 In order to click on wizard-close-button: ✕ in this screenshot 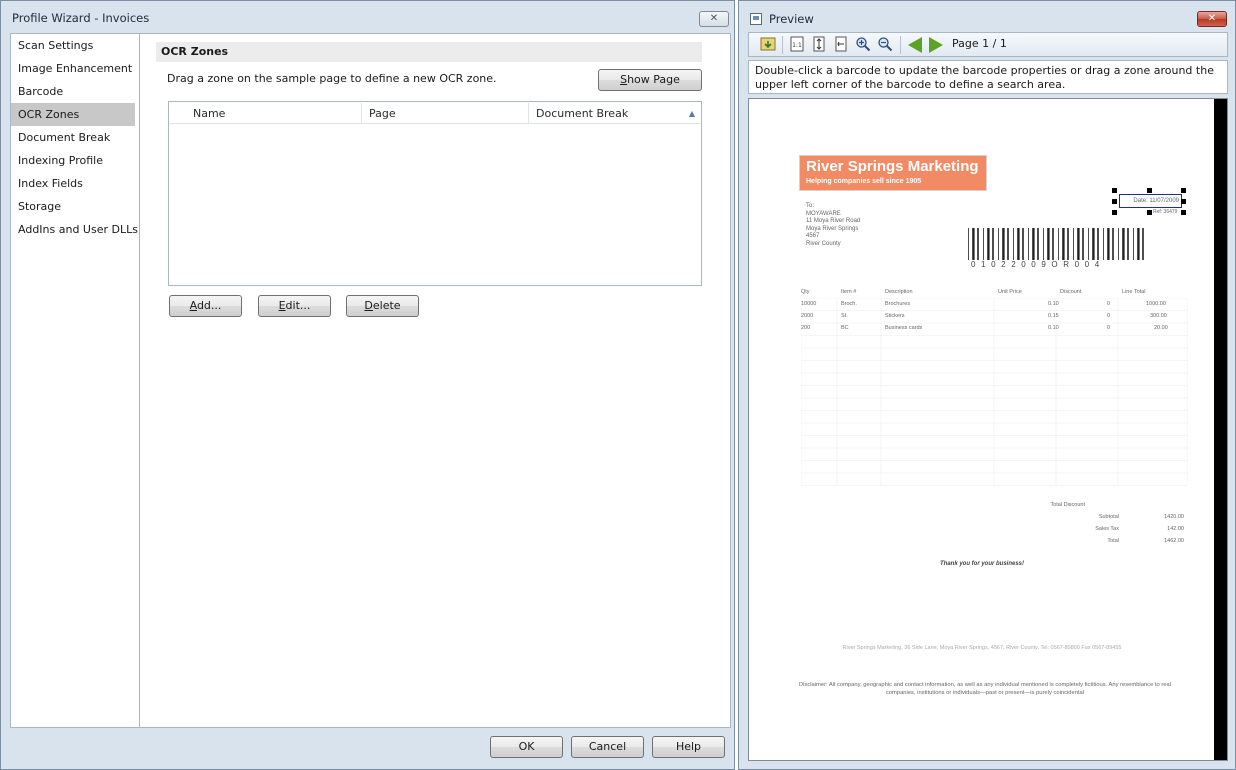, I will do `click(714, 19)`.